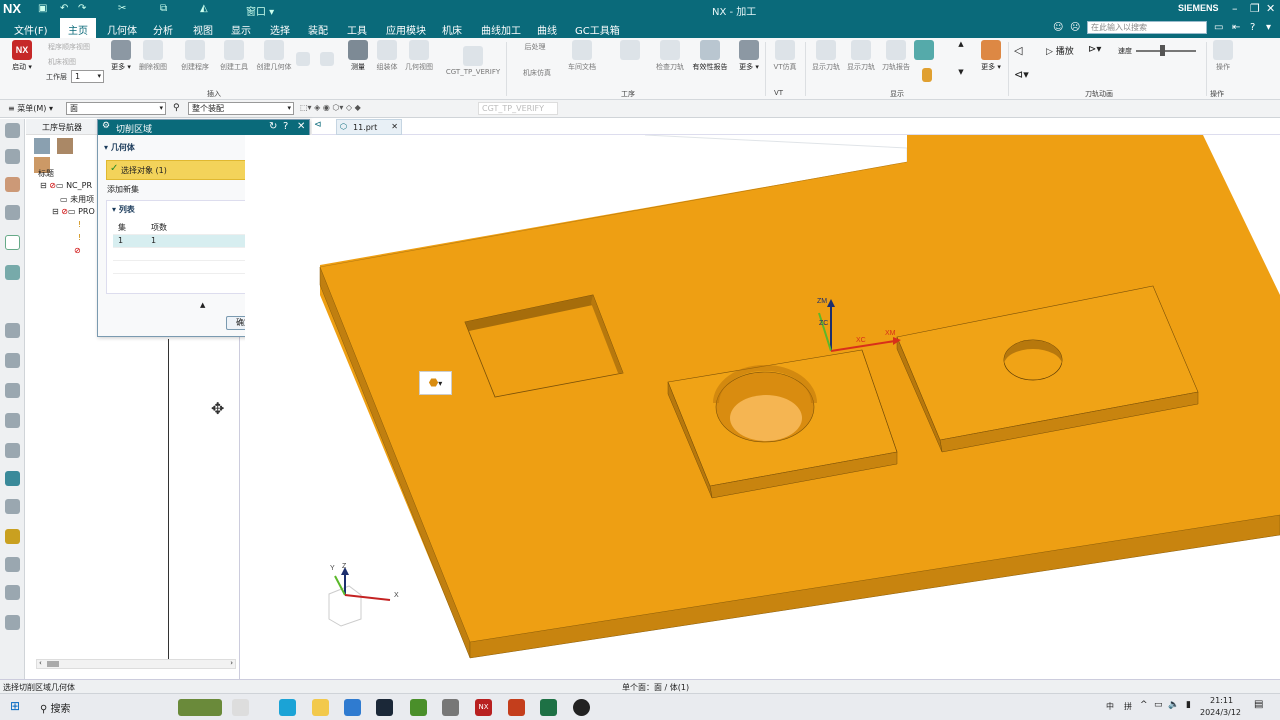  Describe the element at coordinates (66, 185) in the screenshot. I see `tree-row: ⊟ ⊘▭ NC_PR` at that location.